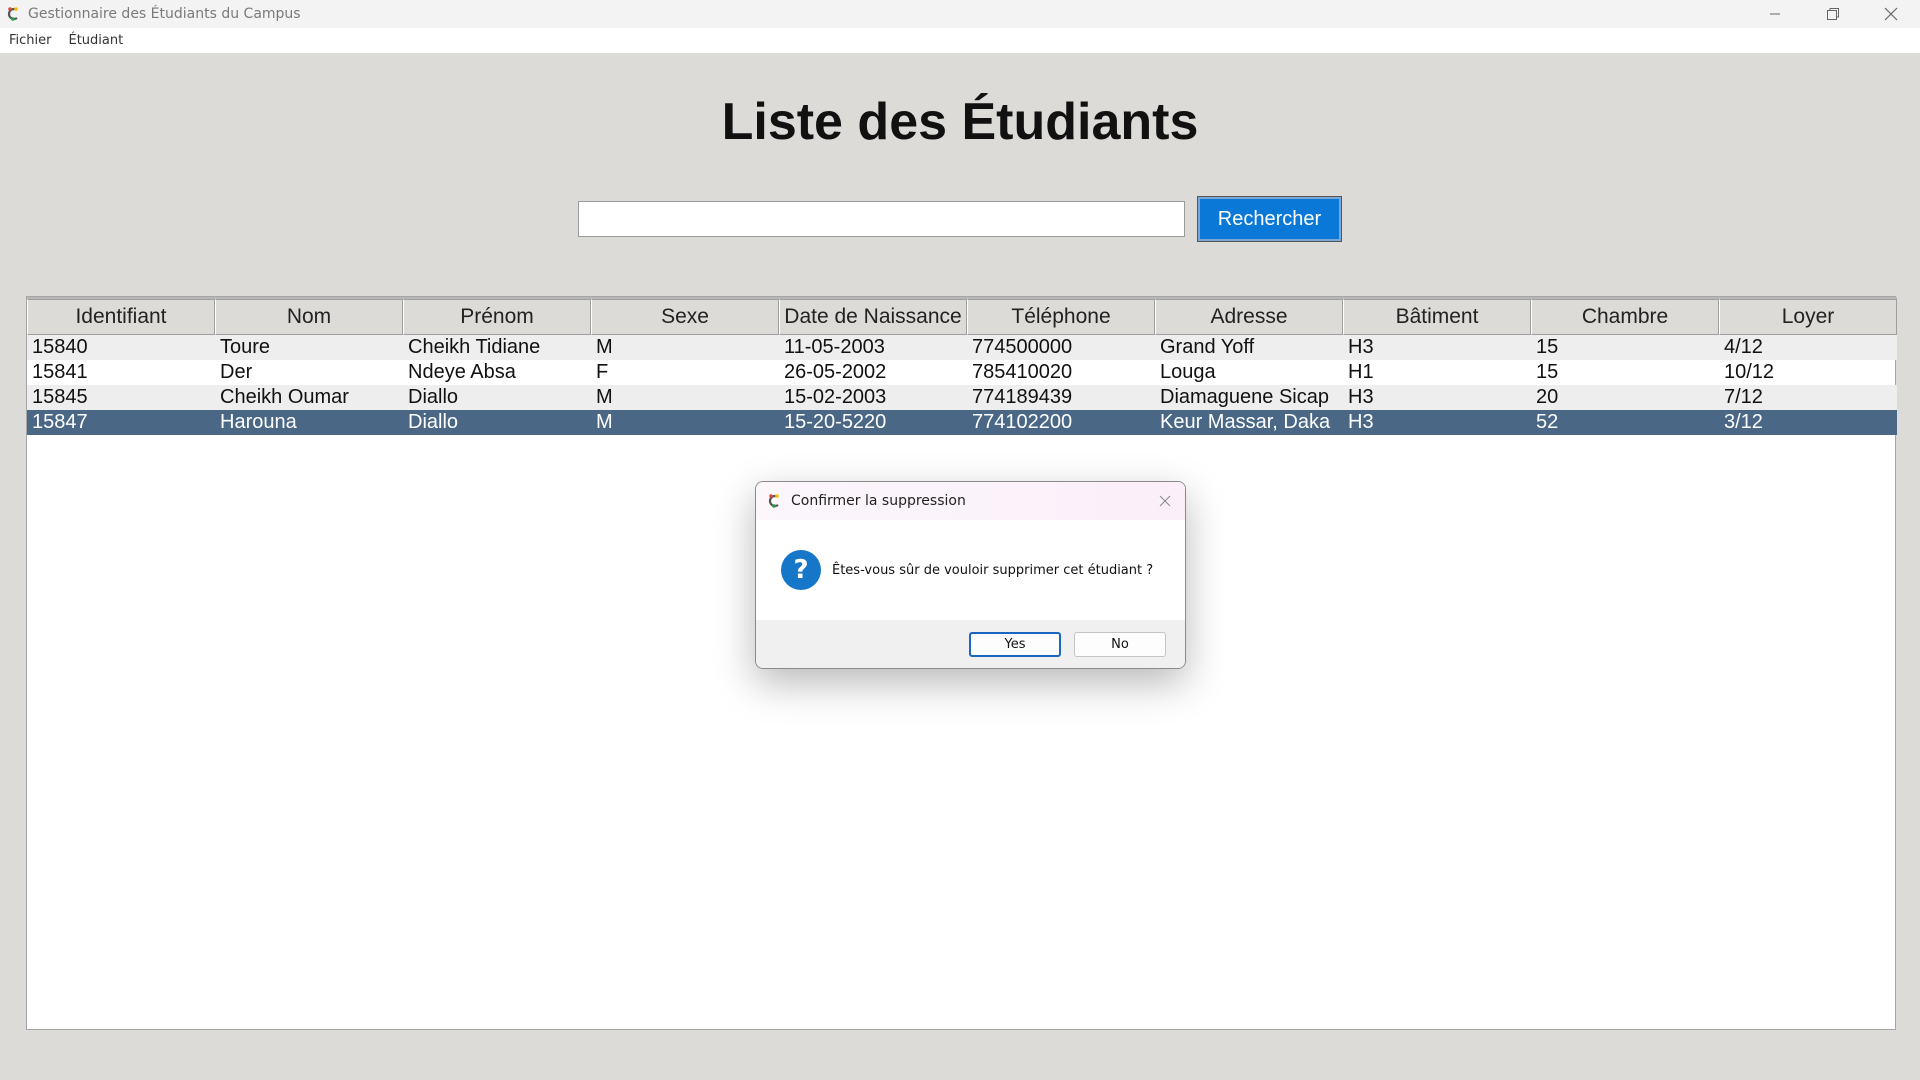 Image resolution: width=1920 pixels, height=1080 pixels. I want to click on table-cell: 52, so click(1547, 422).